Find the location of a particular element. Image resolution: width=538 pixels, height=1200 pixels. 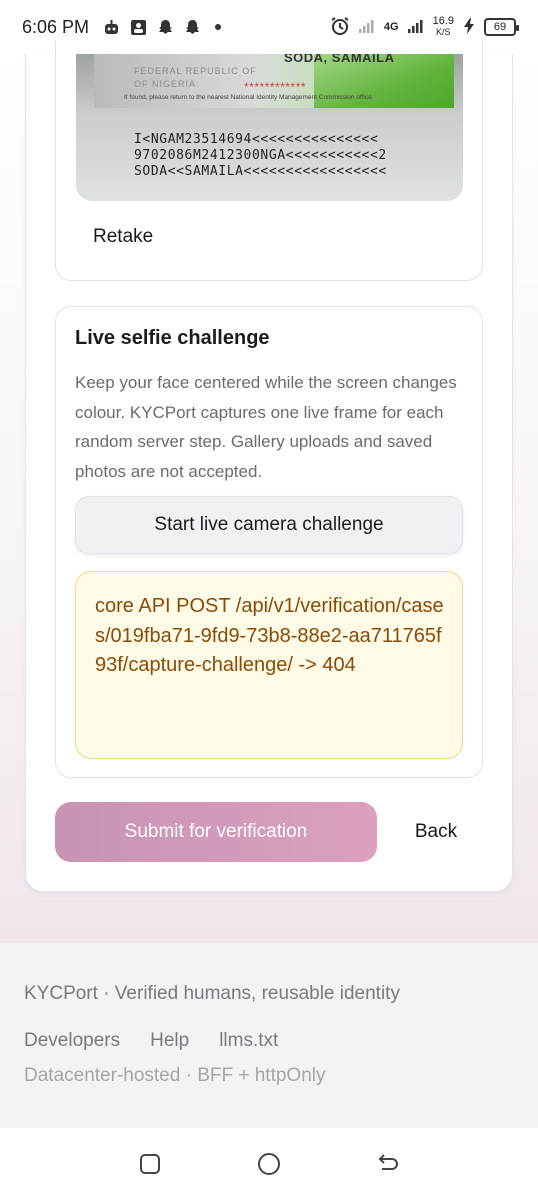

status-time: 6:06 PM is located at coordinates (56, 26).